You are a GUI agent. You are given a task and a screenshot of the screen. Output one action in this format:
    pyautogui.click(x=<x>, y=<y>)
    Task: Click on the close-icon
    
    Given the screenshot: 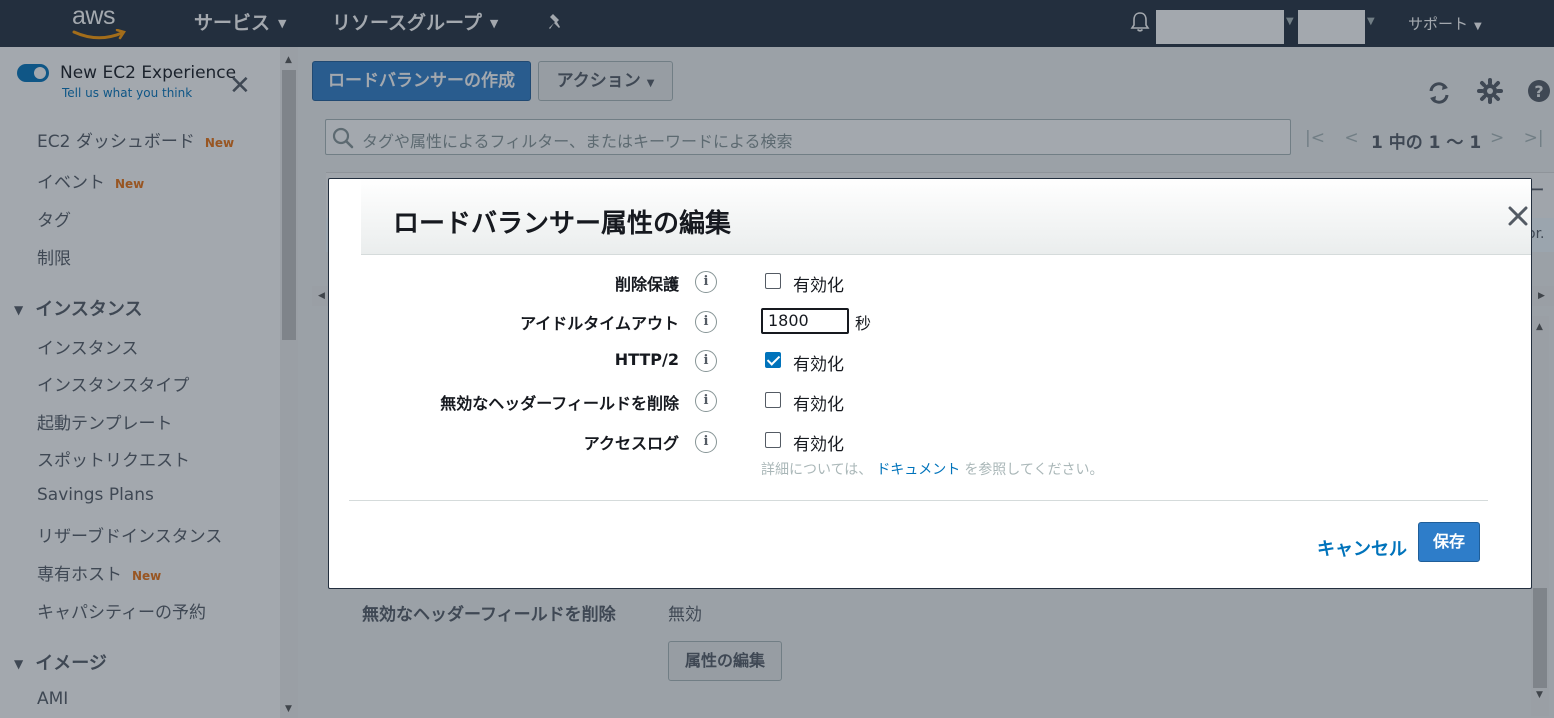 What is the action you would take?
    pyautogui.click(x=1518, y=216)
    